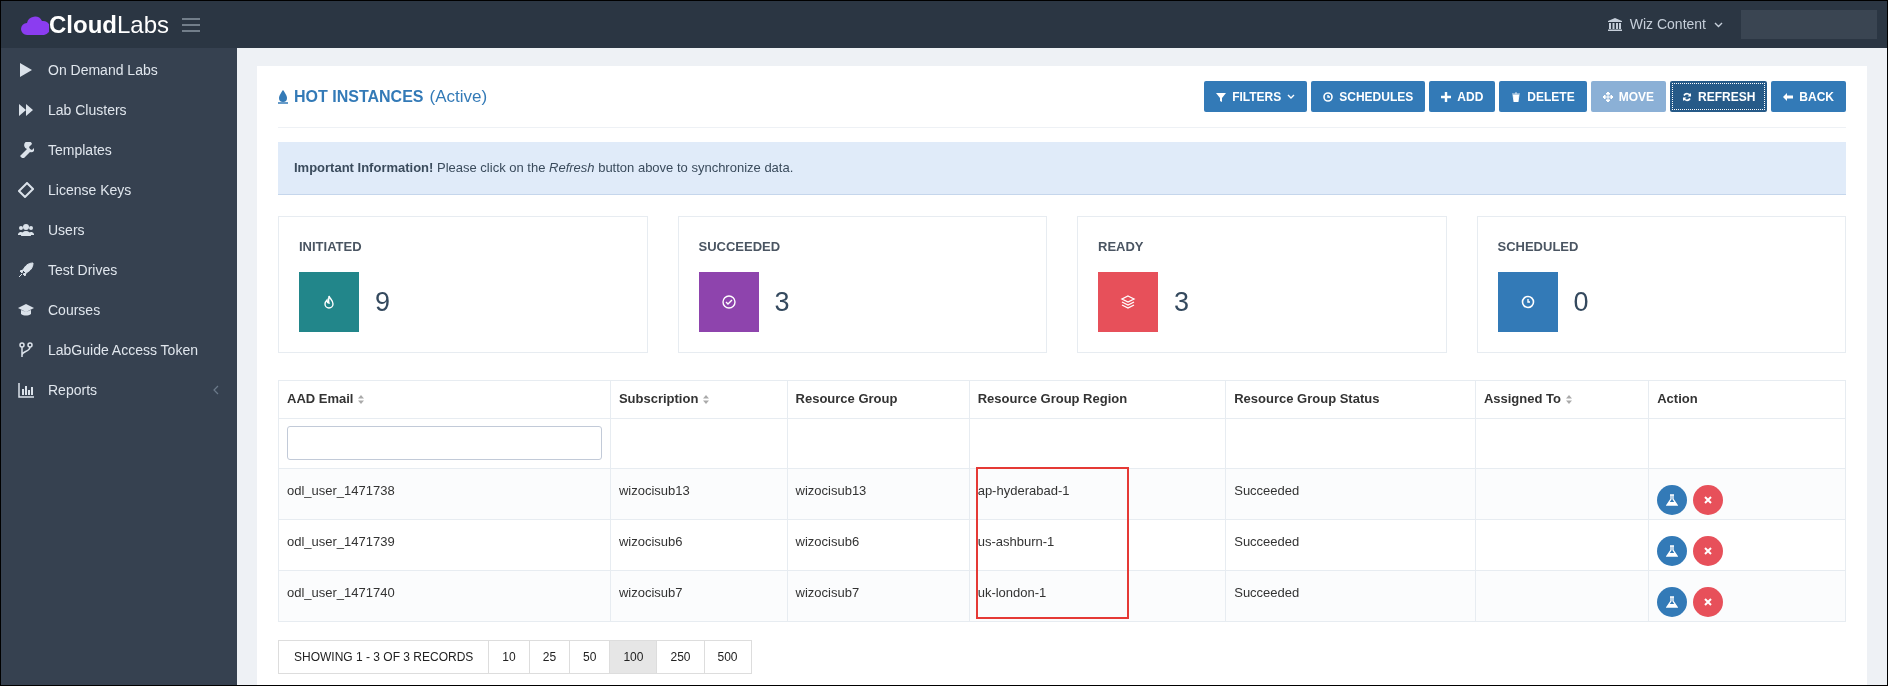  Describe the element at coordinates (1747, 399) in the screenshot. I see `column-header: Action` at that location.